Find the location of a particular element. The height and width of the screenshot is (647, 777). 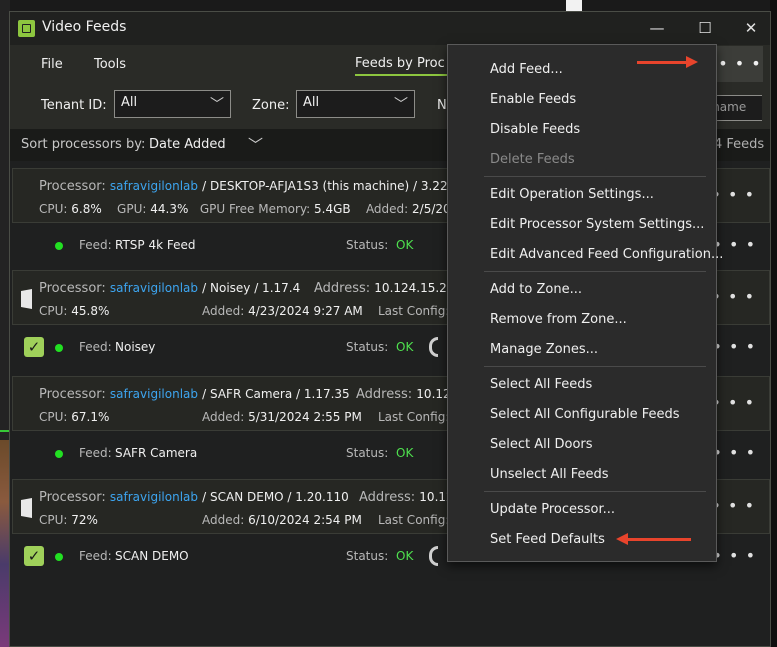

menu-item-select-all-configurable-feeds: Select All Configurable Feeds is located at coordinates (585, 414).